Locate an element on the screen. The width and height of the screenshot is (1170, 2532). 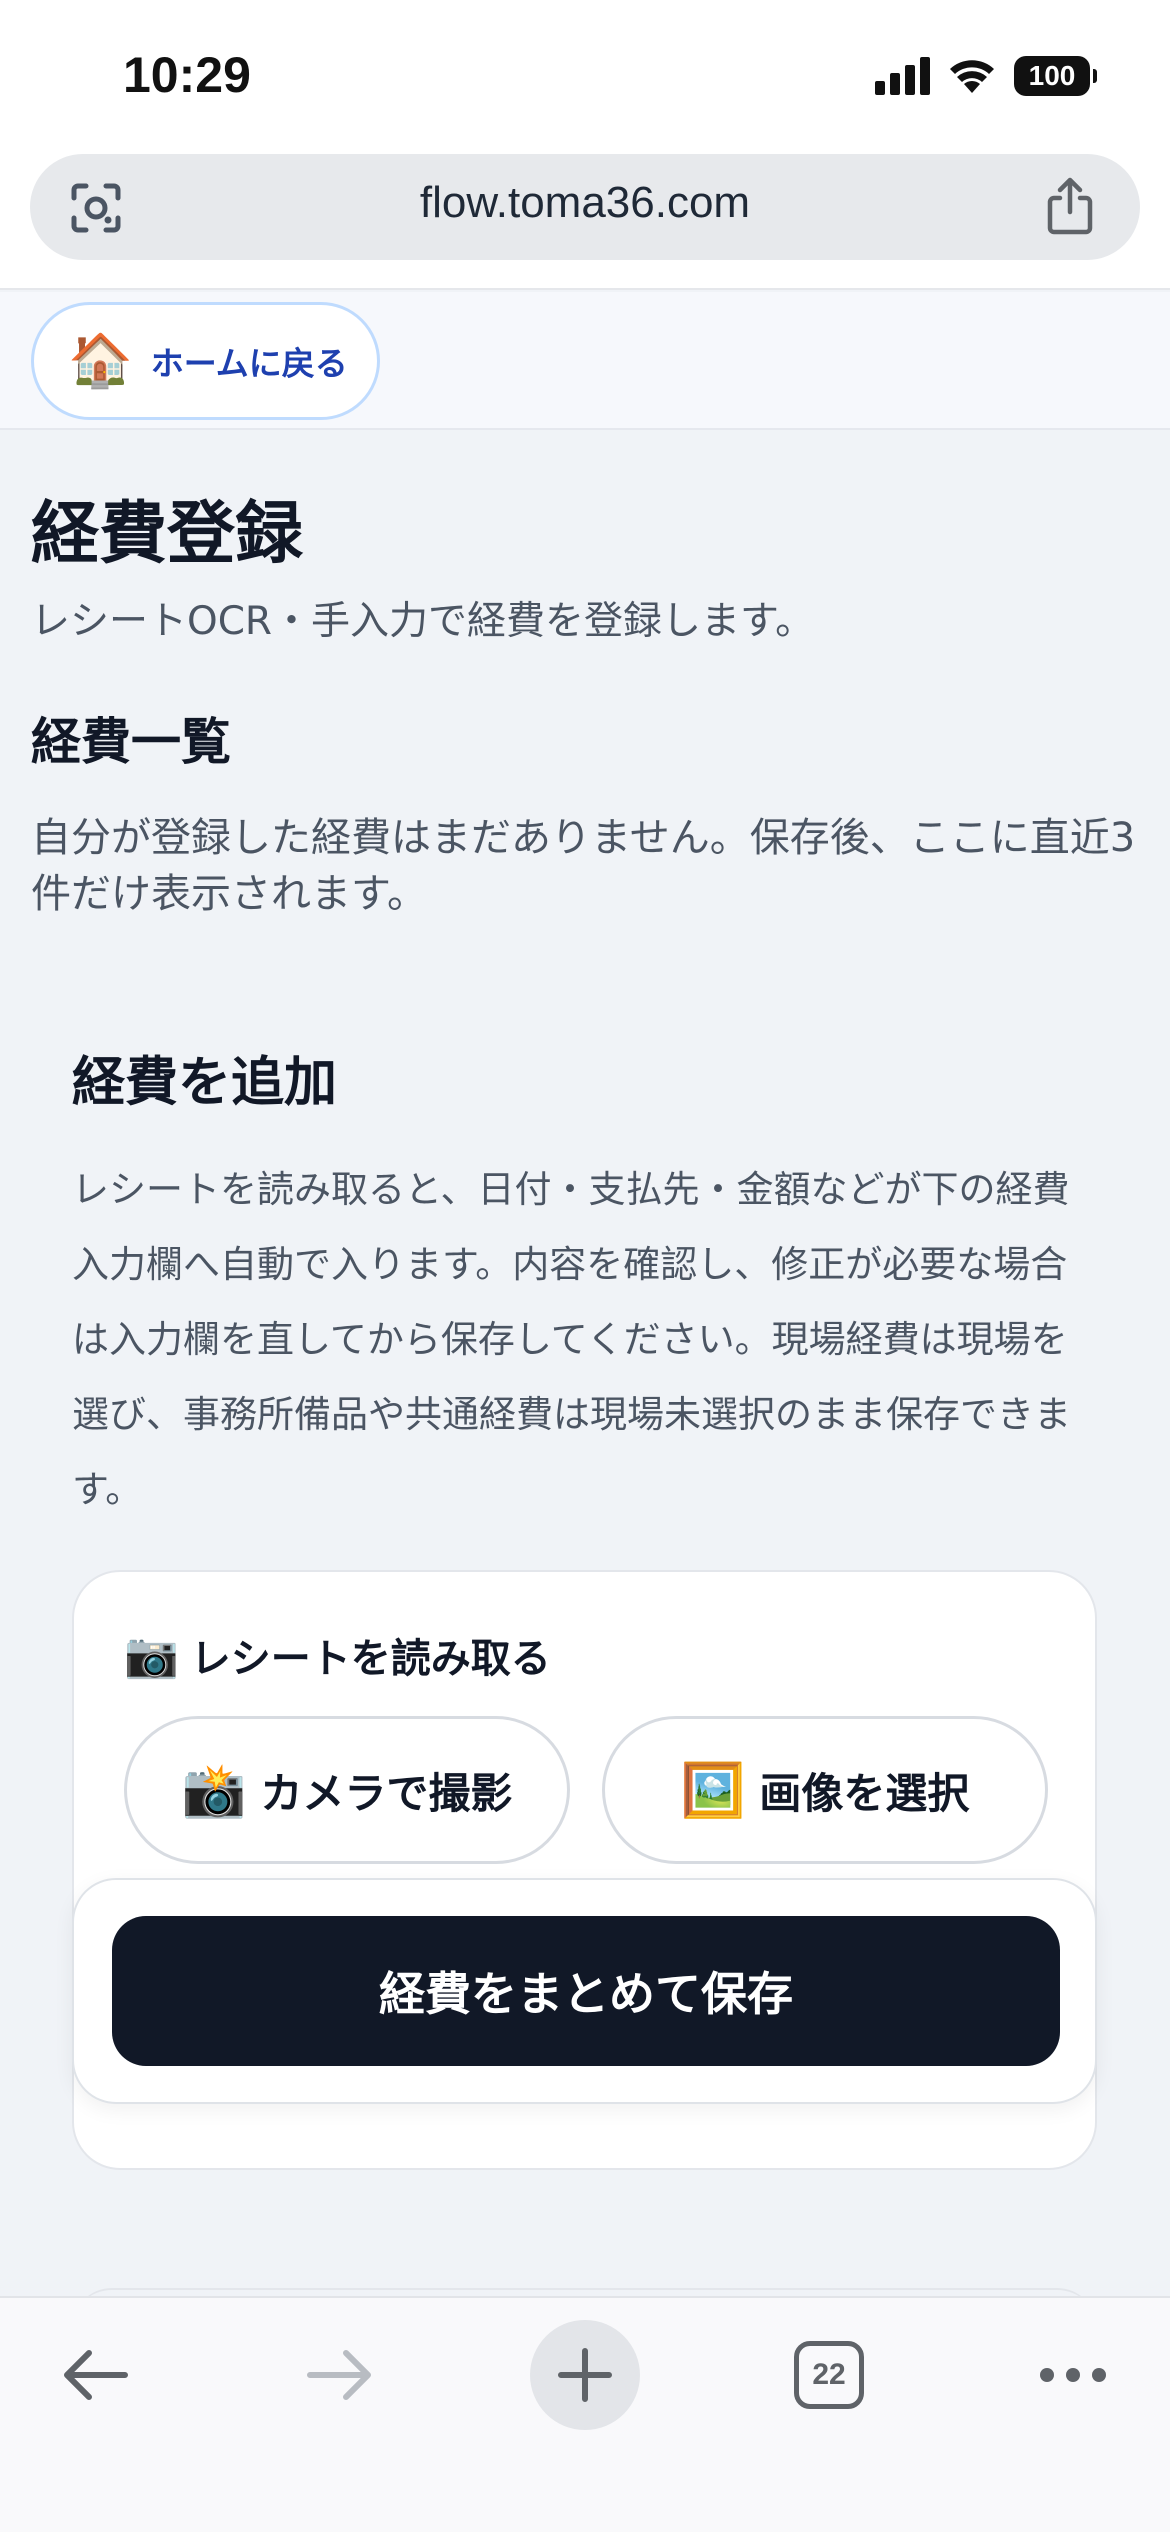
address-bar: flow.toma36.com is located at coordinates (585, 207).